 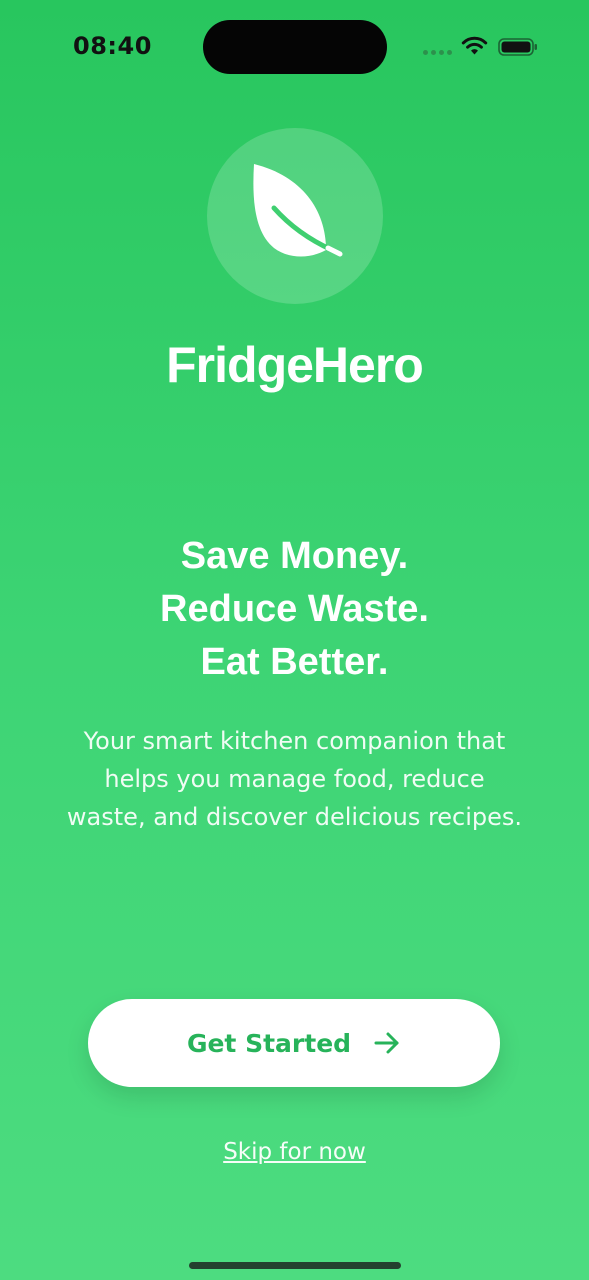 I want to click on headline: Save Money. Reduce Waste. Eat Better., so click(x=294, y=609).